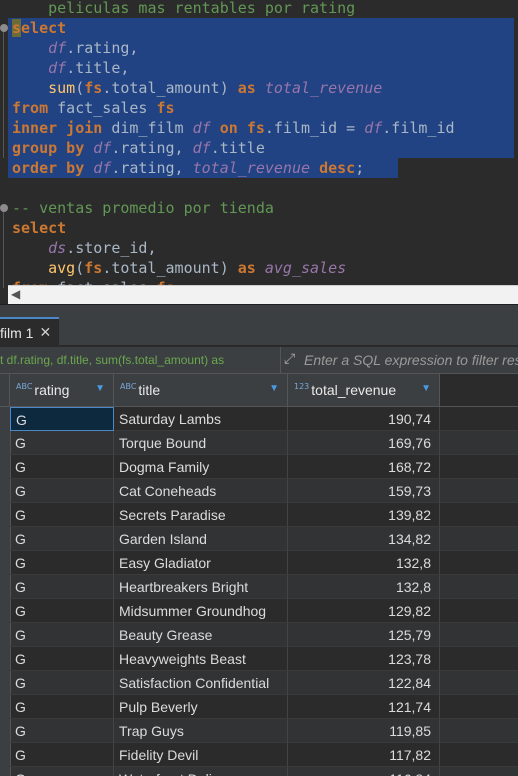 This screenshot has width=518, height=776. I want to click on table-row: GWaterfront Deli116,84, so click(259, 771).